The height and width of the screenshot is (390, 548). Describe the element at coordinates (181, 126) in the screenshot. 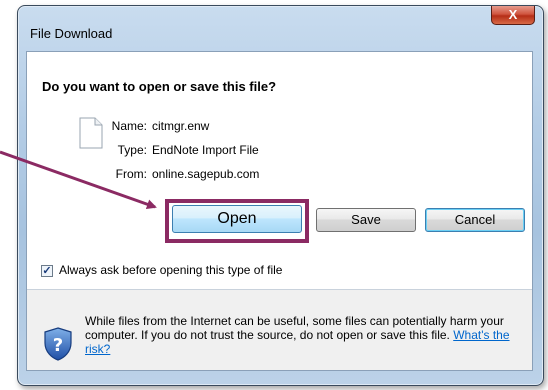

I see `file-name-value: citmgr.enw` at that location.